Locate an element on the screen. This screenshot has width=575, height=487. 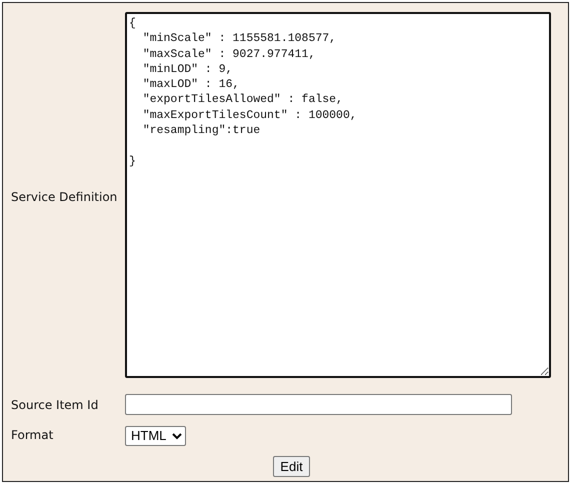
format-dropdown: HTML is located at coordinates (155, 436).